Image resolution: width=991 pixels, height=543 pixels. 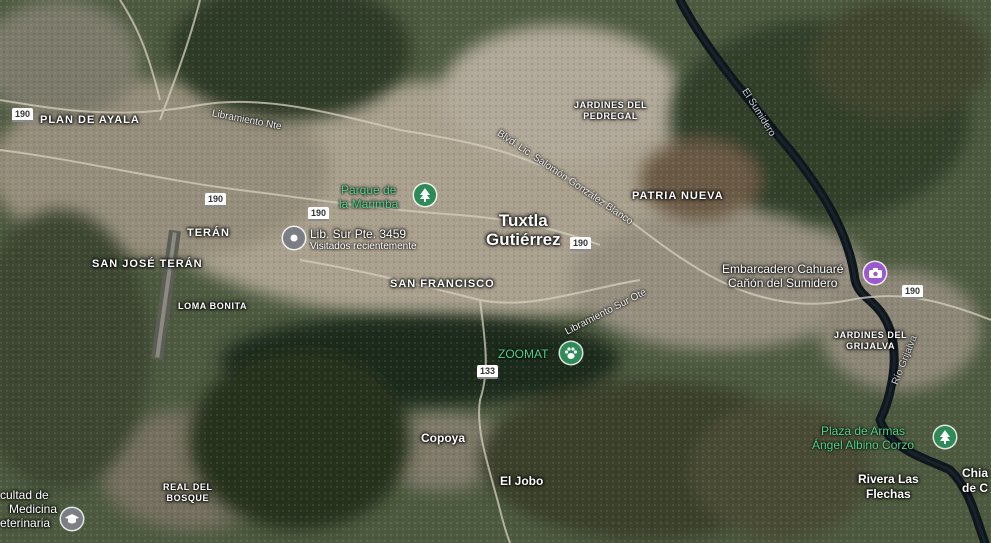 I want to click on district-jardines-pedregal-line1: JARDINES DEL, so click(x=611, y=105).